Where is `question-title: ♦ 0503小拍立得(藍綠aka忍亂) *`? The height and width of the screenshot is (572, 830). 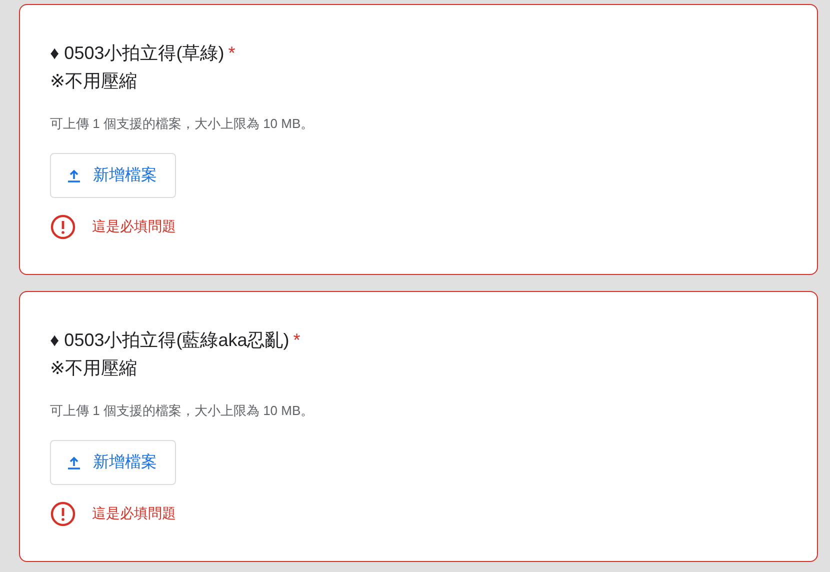
question-title: ♦ 0503小拍立得(藍綠aka忍亂) * is located at coordinates (176, 340).